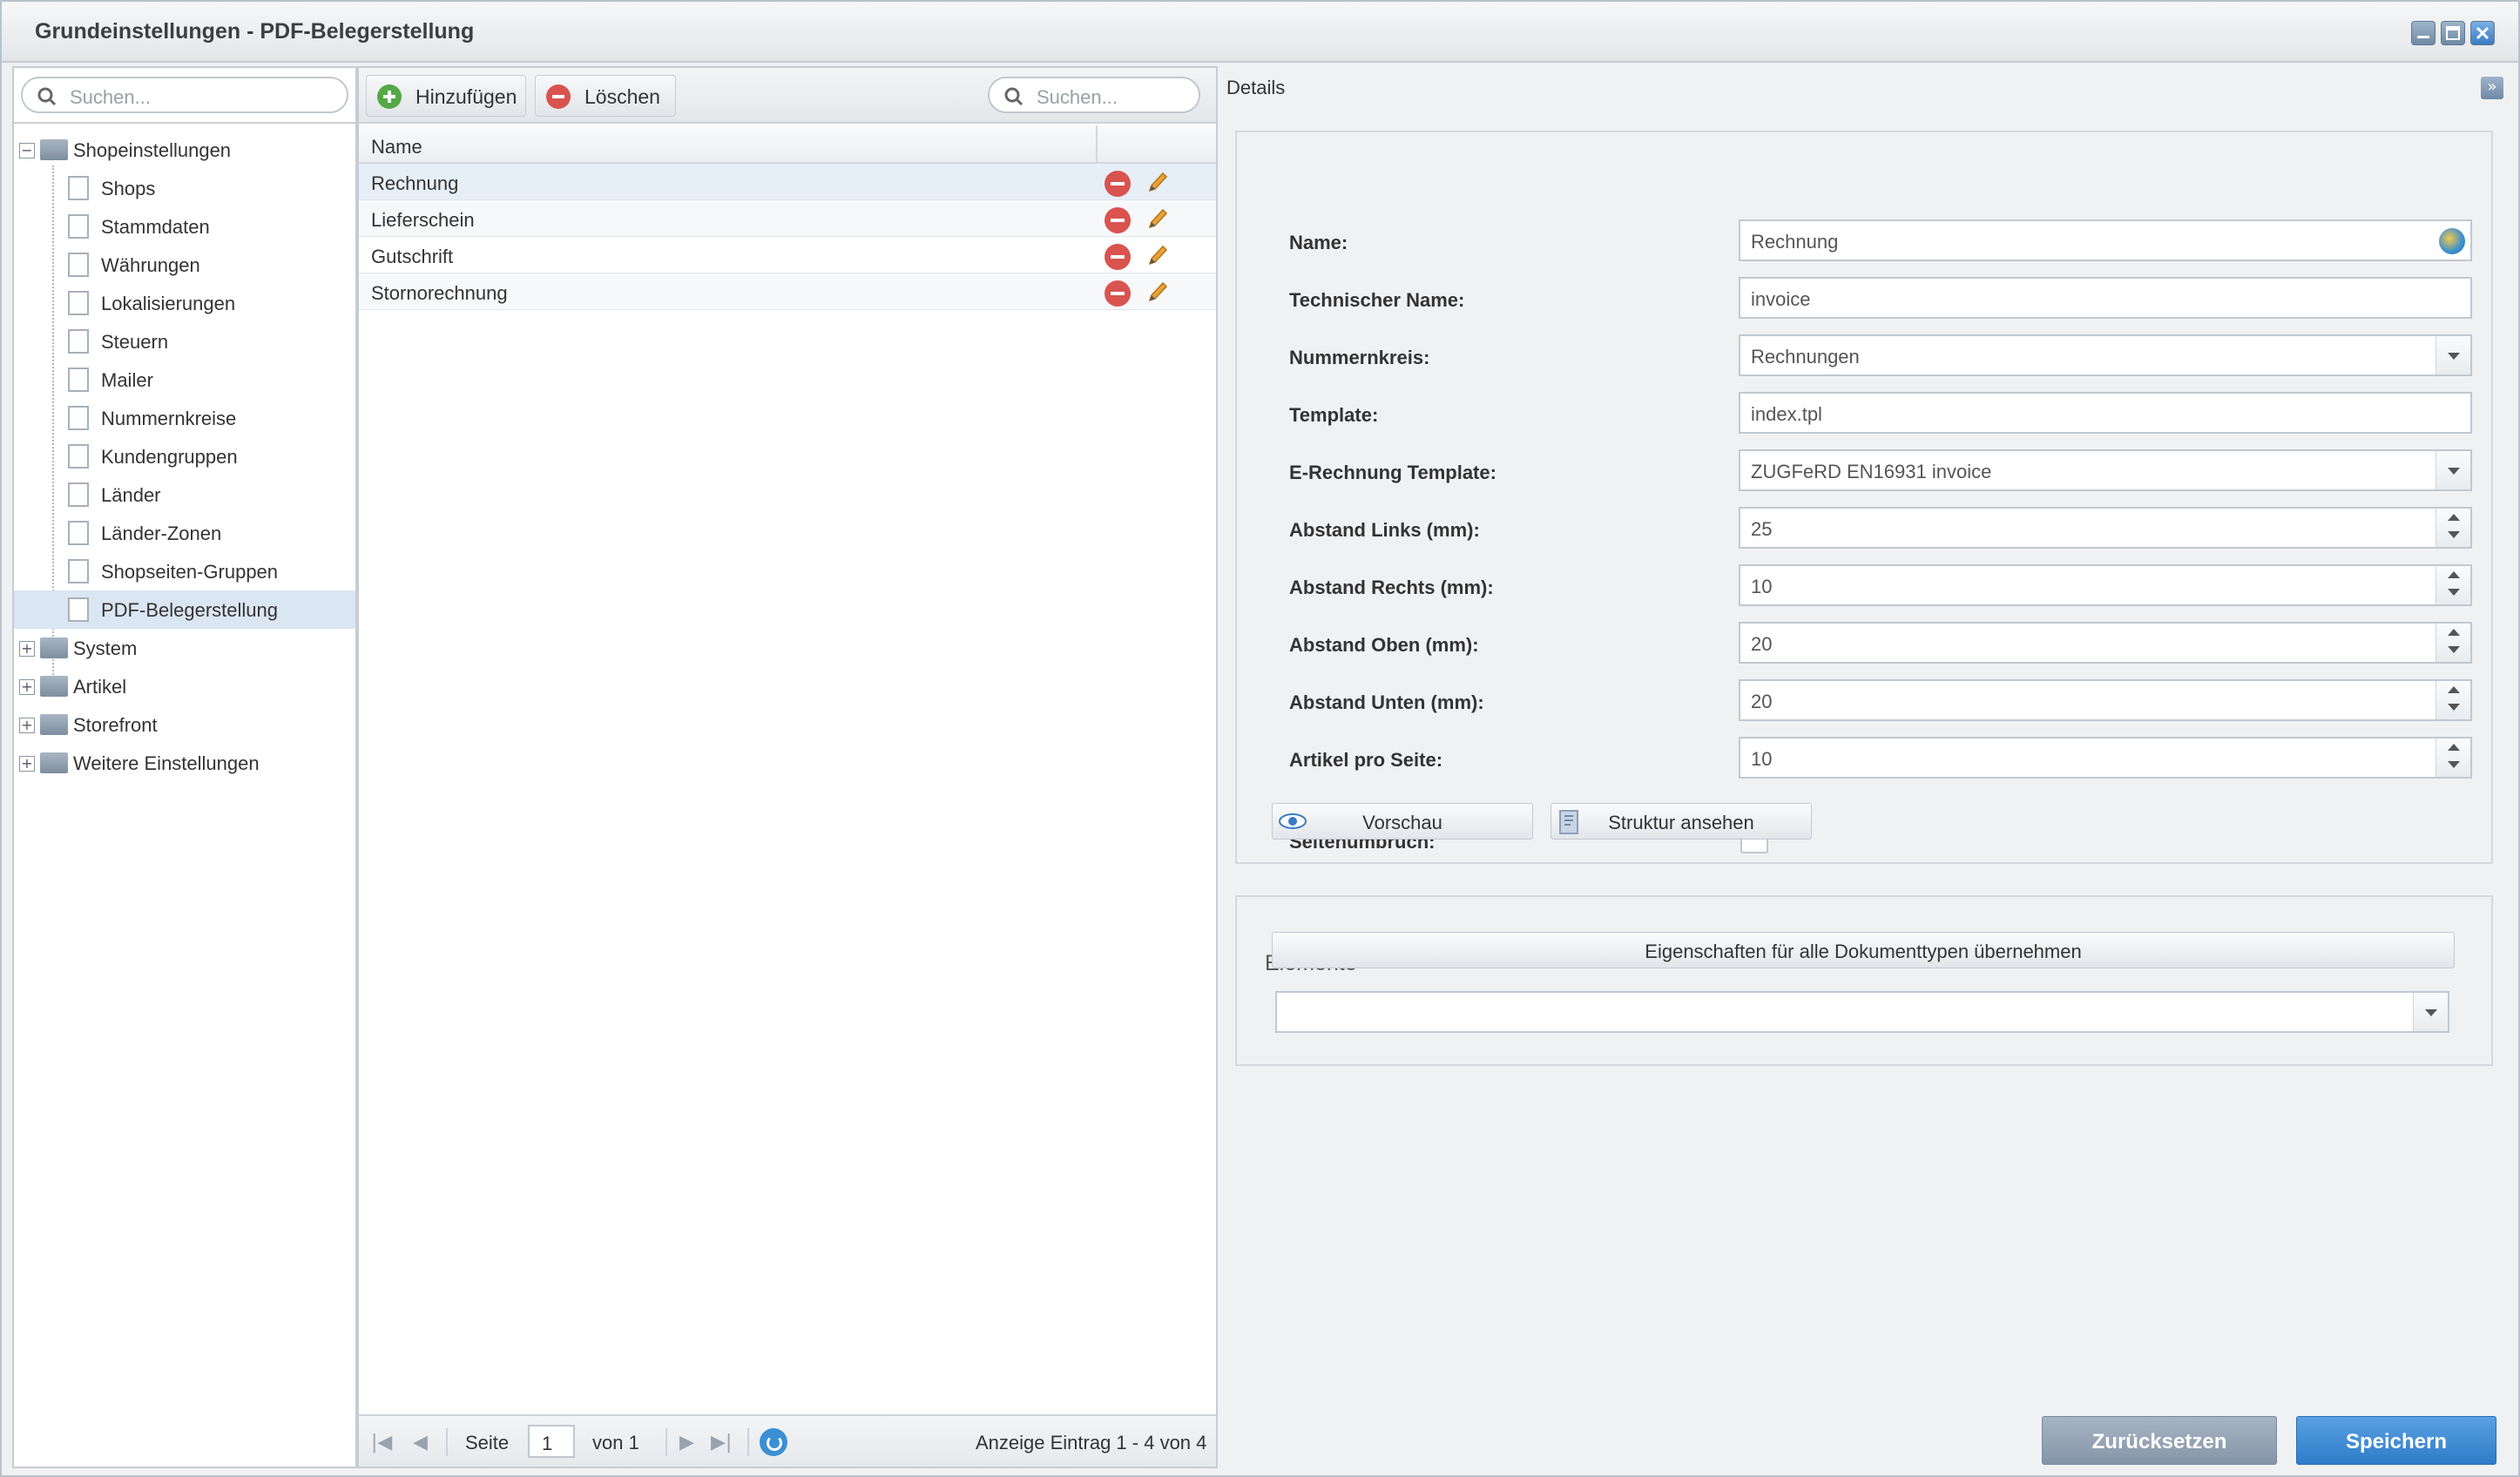 The image size is (2520, 1477). I want to click on margin-right-stepper: 10, so click(2105, 585).